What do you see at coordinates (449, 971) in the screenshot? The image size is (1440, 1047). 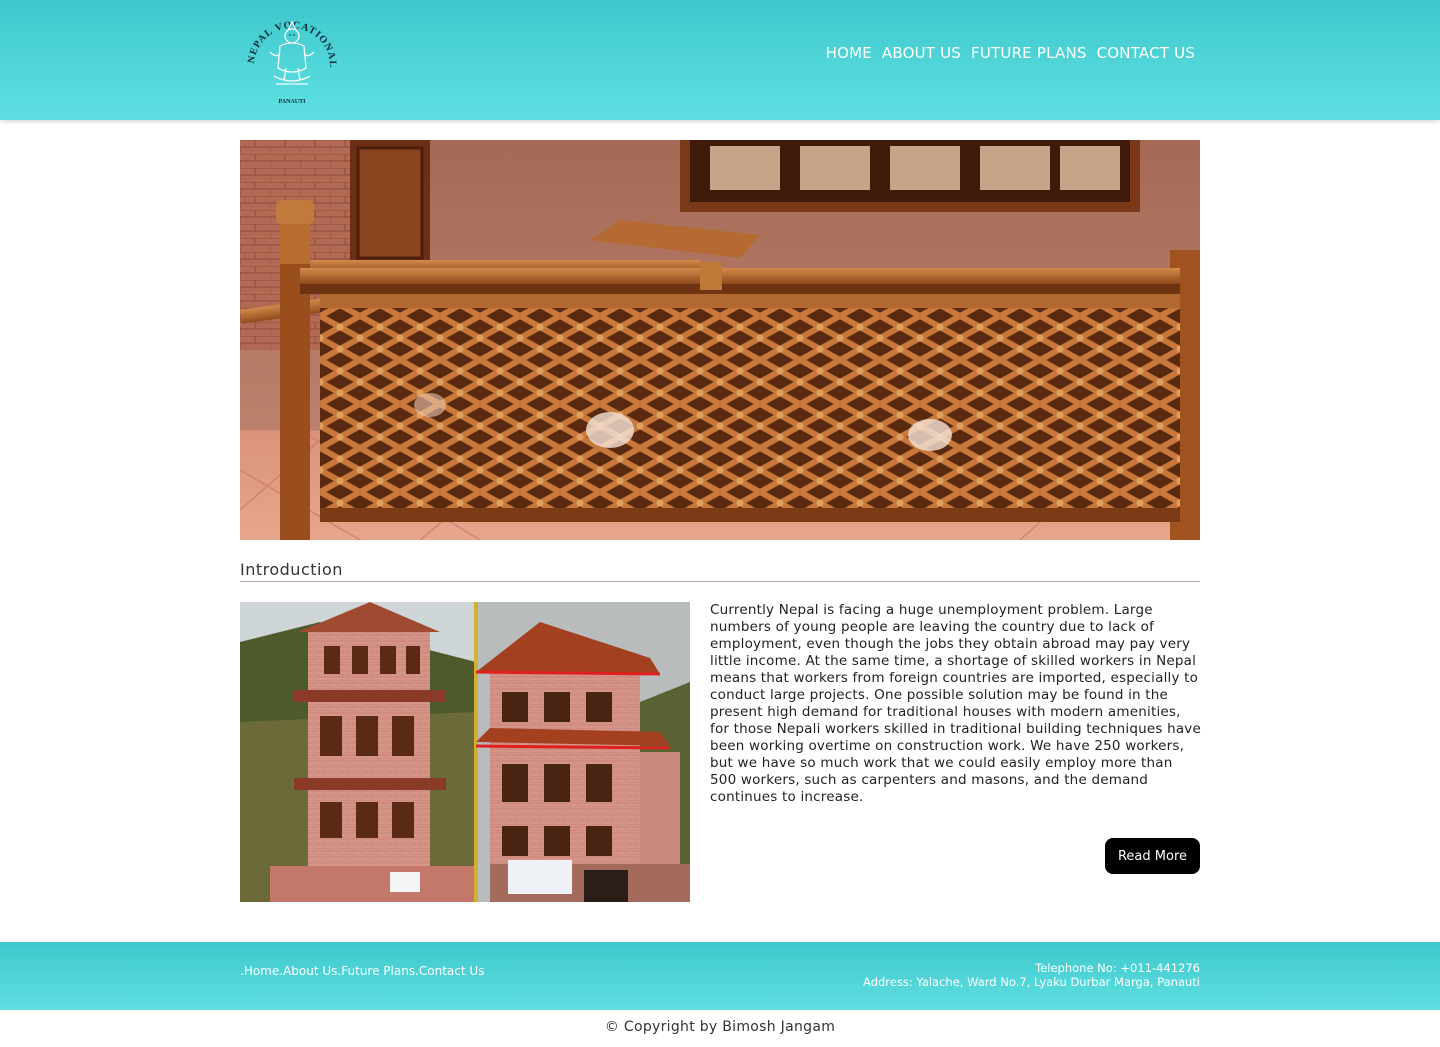 I see `footer-link-contact-us: .Contact Us` at bounding box center [449, 971].